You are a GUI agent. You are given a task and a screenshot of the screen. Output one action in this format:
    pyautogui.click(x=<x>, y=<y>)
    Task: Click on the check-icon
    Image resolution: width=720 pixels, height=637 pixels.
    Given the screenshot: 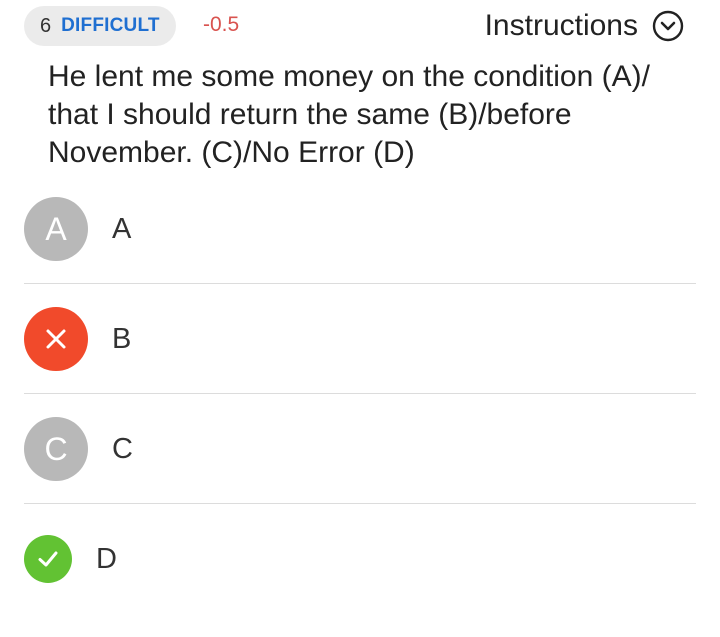 What is the action you would take?
    pyautogui.click(x=48, y=559)
    